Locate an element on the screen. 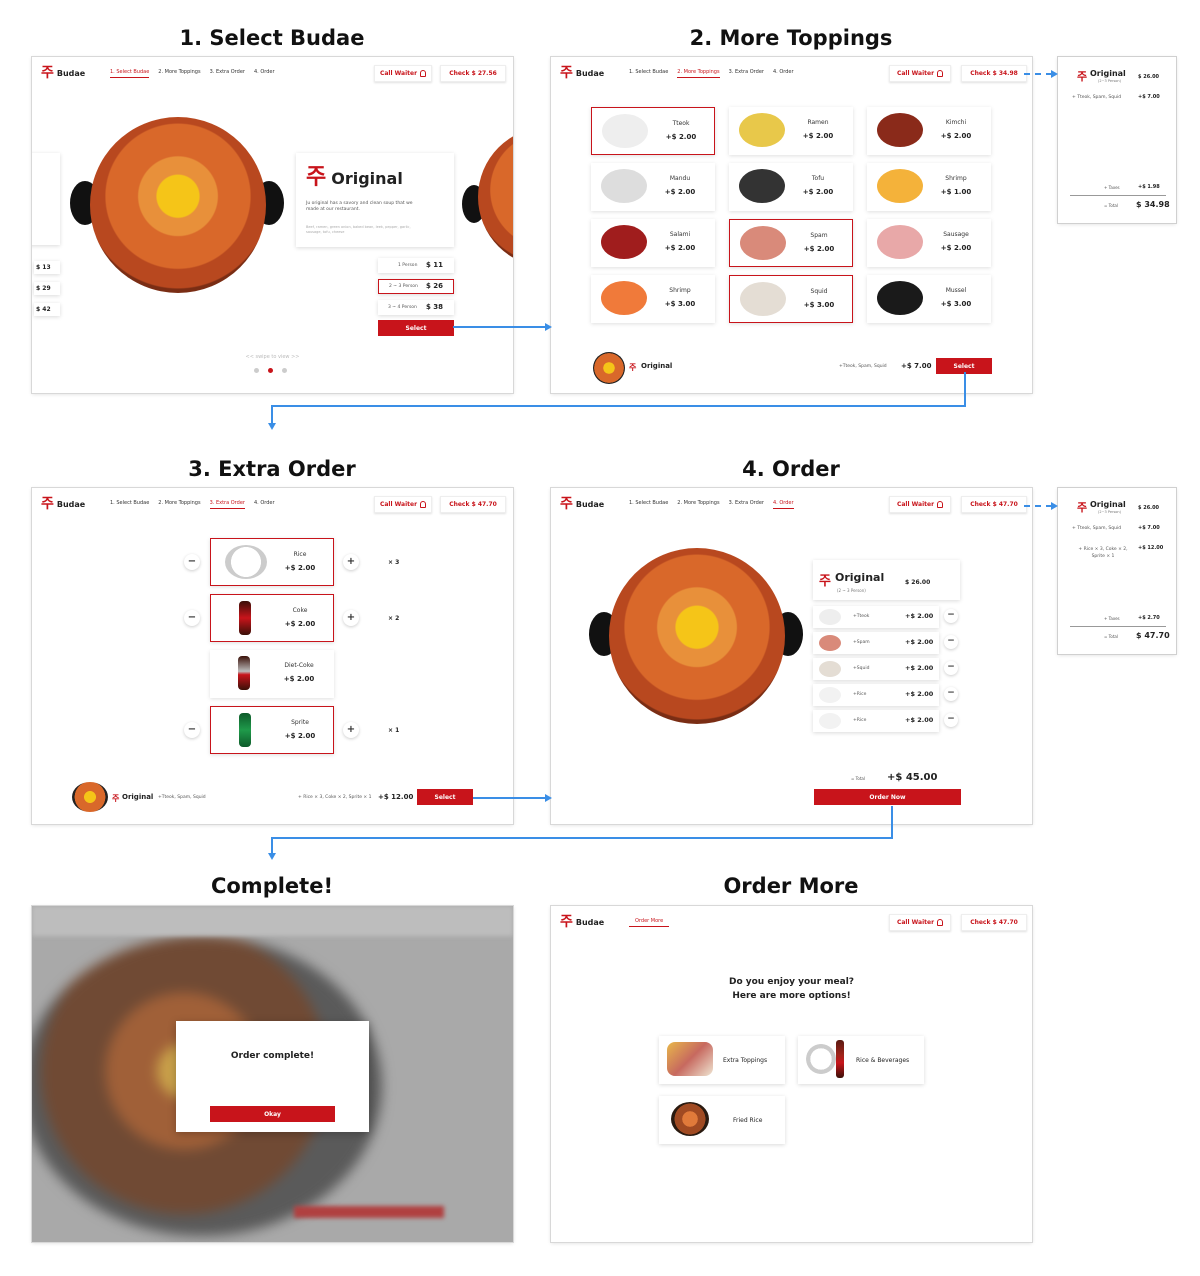 The height and width of the screenshot is (1276, 1200). order-line: +Rice +$ 2.00 is located at coordinates (876, 695).